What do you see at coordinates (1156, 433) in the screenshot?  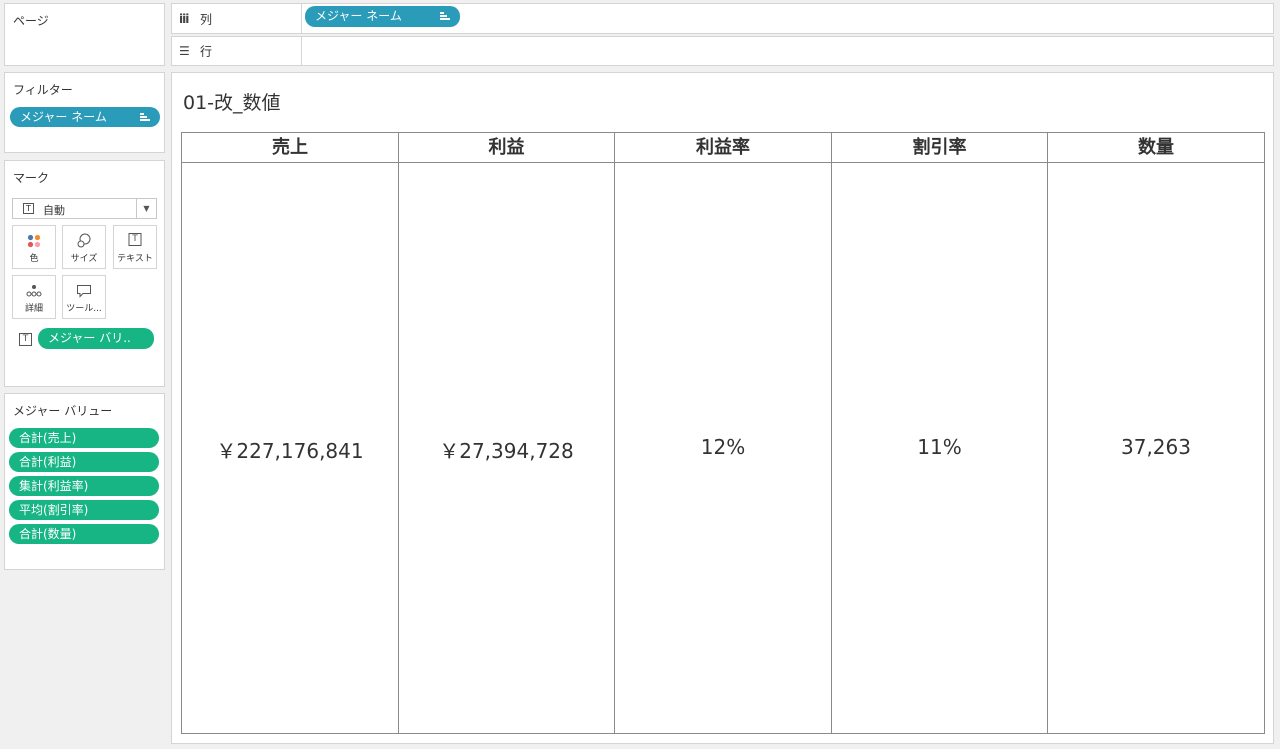 I see `table-column: 数量 37,263` at bounding box center [1156, 433].